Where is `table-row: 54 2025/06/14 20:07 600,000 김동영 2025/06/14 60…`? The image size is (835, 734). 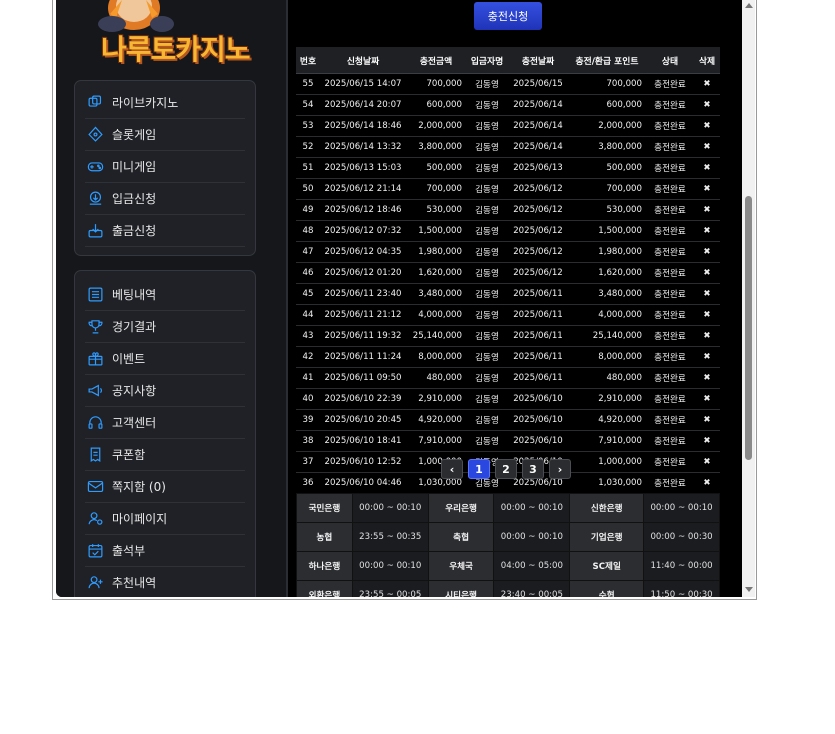
table-row: 54 2025/06/14 20:07 600,000 김동영 2025/06/14 60… is located at coordinates (508, 105).